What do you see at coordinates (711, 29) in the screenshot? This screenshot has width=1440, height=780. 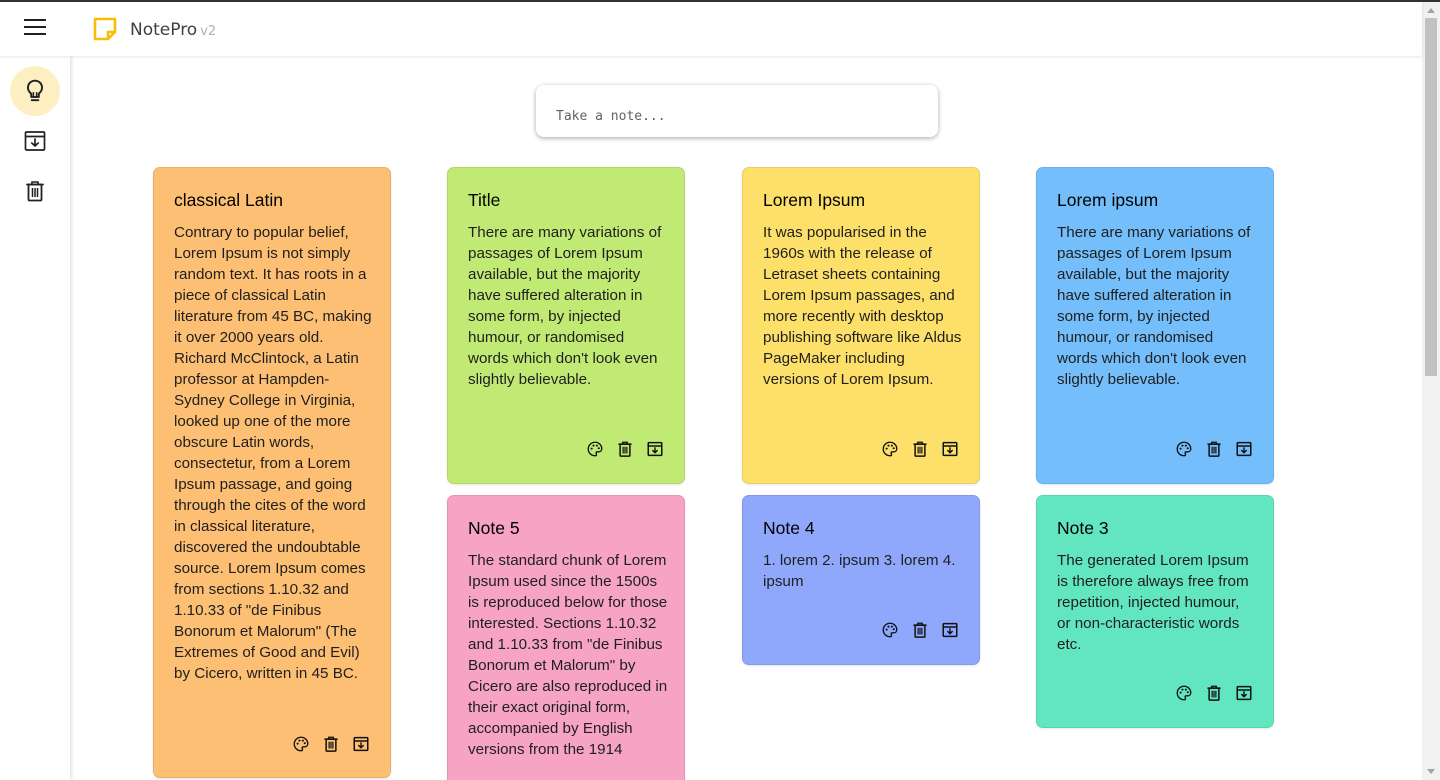 I see `app-header: NotePro v2` at bounding box center [711, 29].